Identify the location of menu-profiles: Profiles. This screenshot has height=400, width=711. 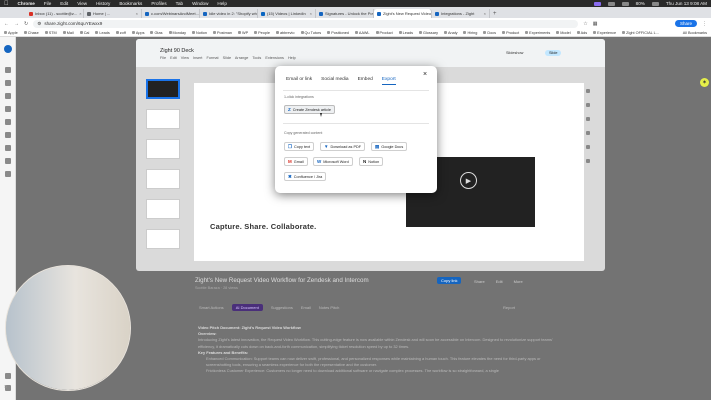
(158, 3).